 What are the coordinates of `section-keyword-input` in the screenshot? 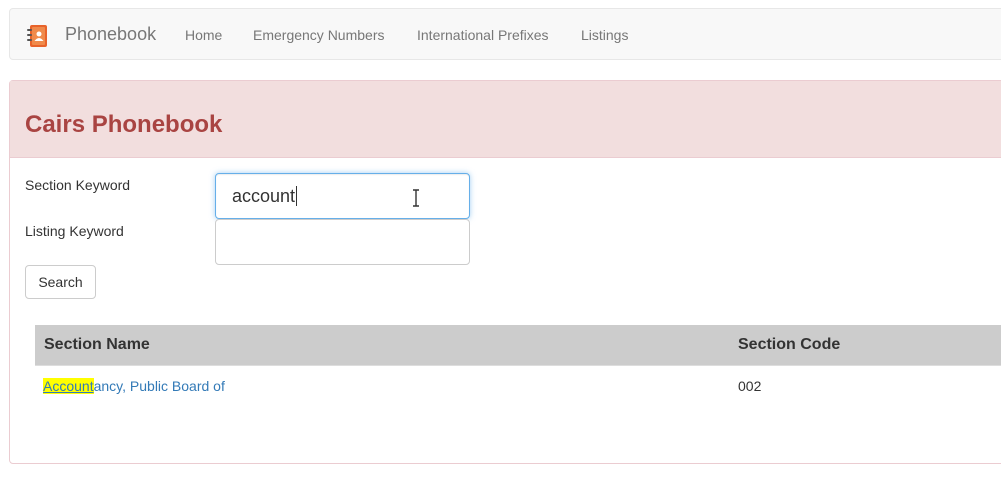 It's located at (342, 196).